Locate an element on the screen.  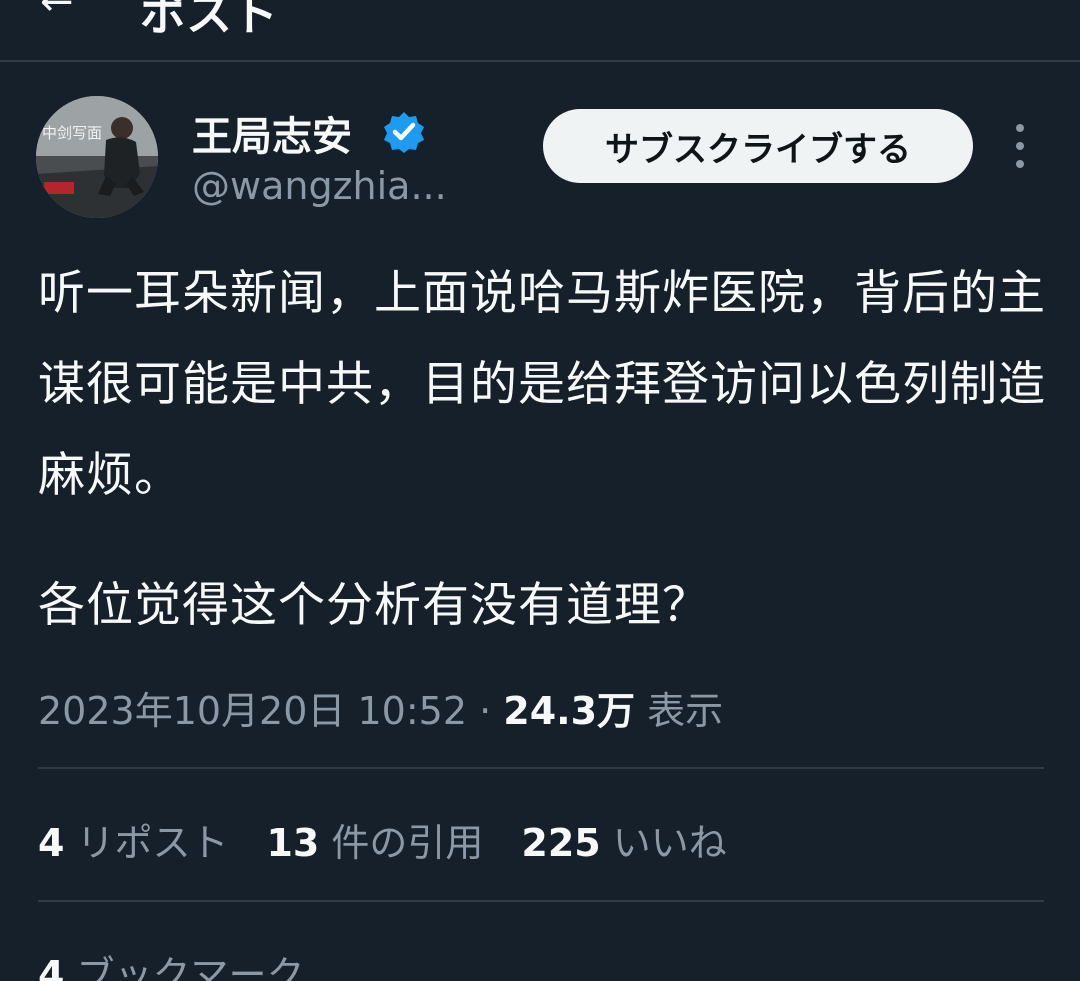
more-vertical-icon is located at coordinates (1020, 146).